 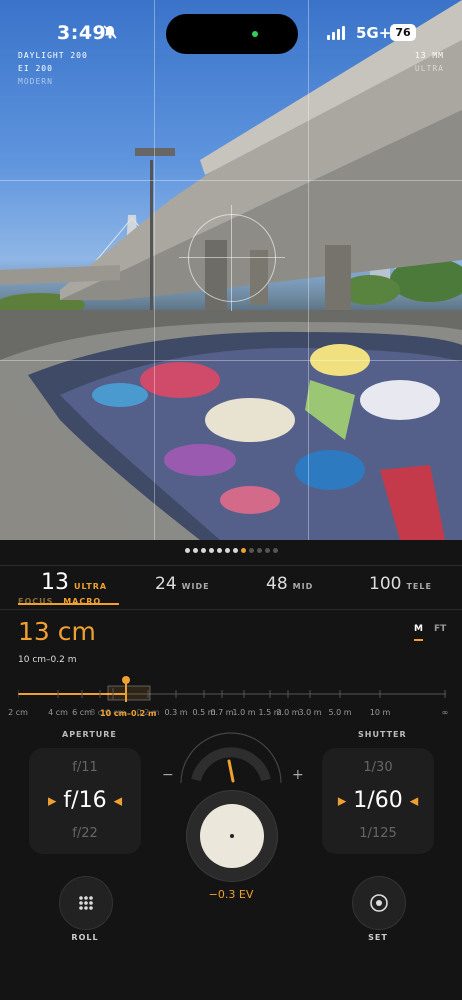 I want to click on selected-range-label: 10 cm–0.2 m, so click(x=128, y=713).